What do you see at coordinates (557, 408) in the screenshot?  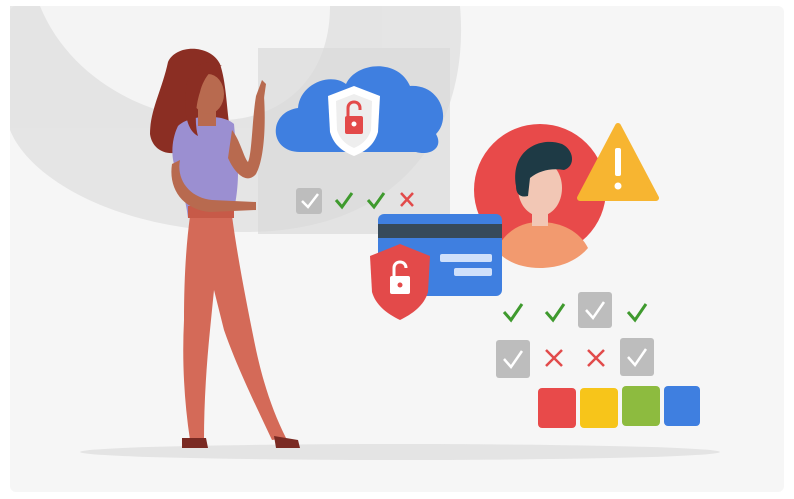 I see `swatch-red` at bounding box center [557, 408].